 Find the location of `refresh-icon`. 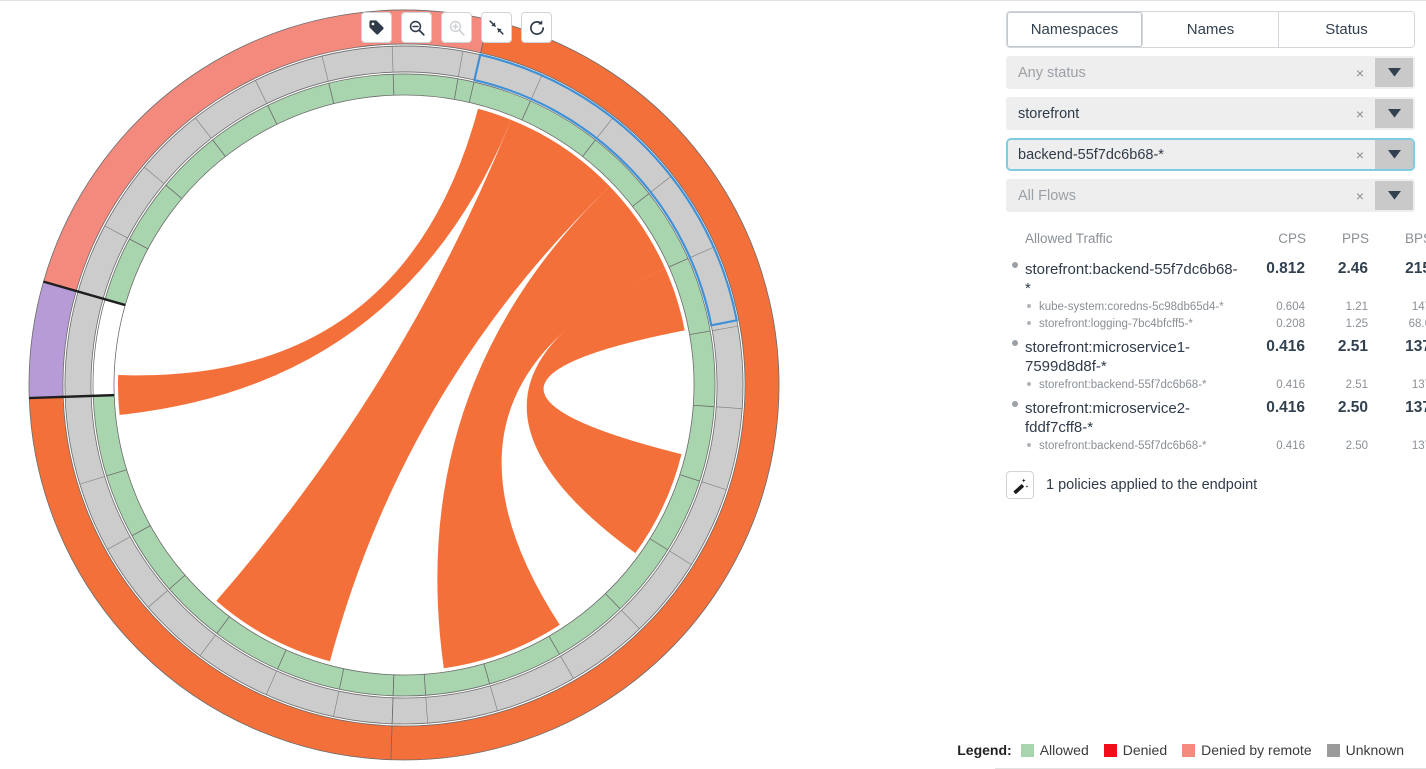

refresh-icon is located at coordinates (536, 27).